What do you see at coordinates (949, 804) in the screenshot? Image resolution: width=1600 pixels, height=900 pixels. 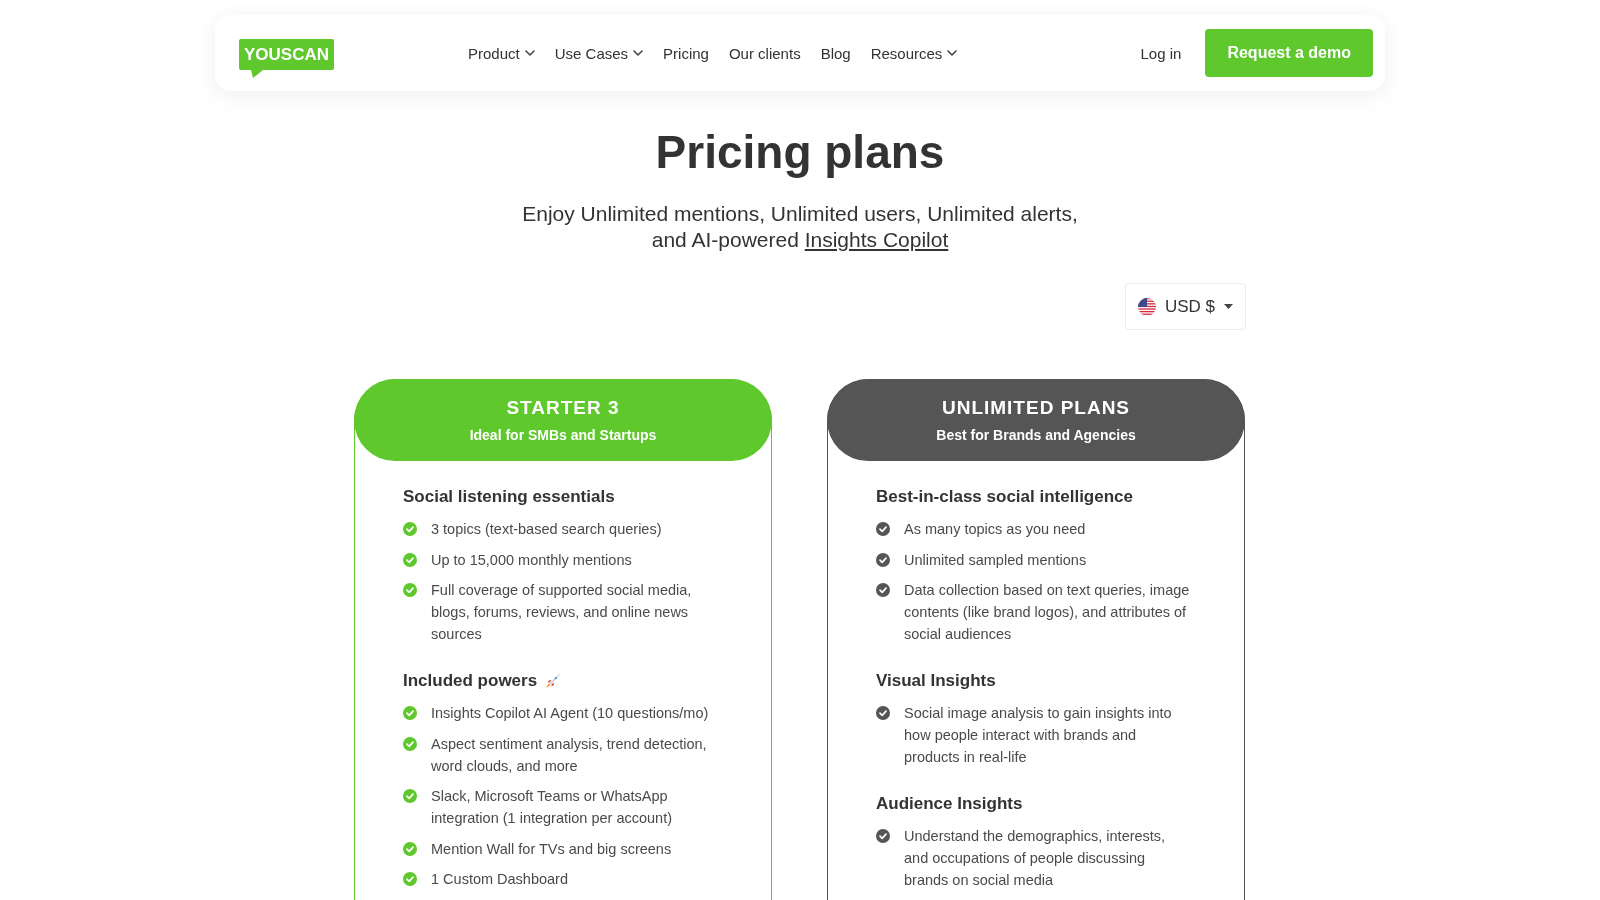 I see `section-title: Audience Insights` at bounding box center [949, 804].